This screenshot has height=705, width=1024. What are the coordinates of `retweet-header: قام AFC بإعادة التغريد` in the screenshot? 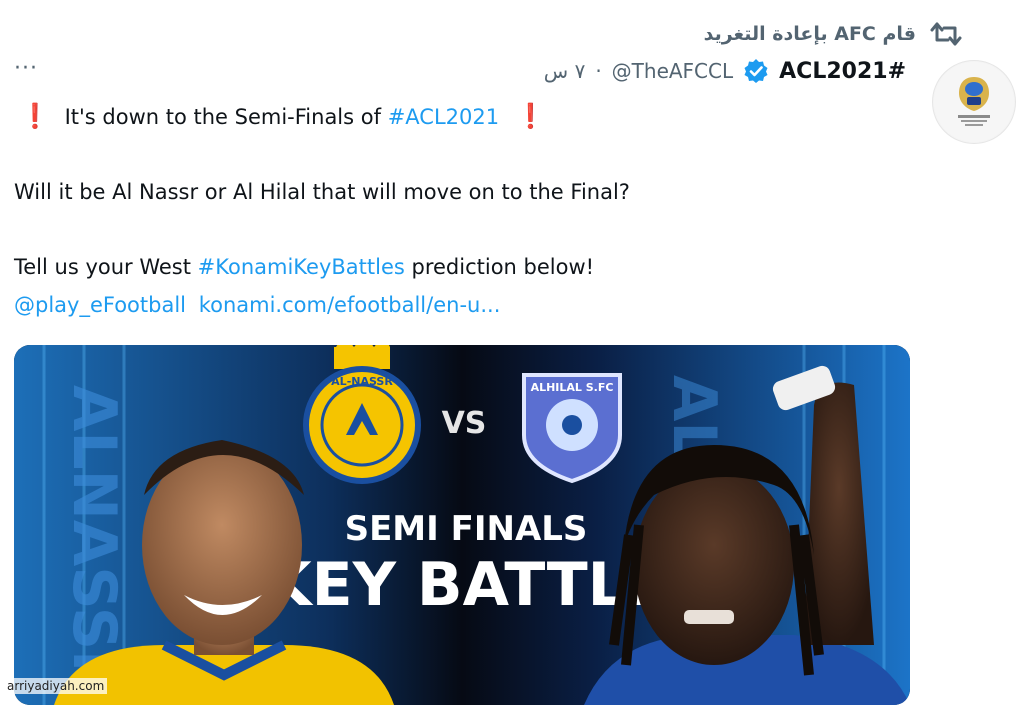 It's located at (833, 34).